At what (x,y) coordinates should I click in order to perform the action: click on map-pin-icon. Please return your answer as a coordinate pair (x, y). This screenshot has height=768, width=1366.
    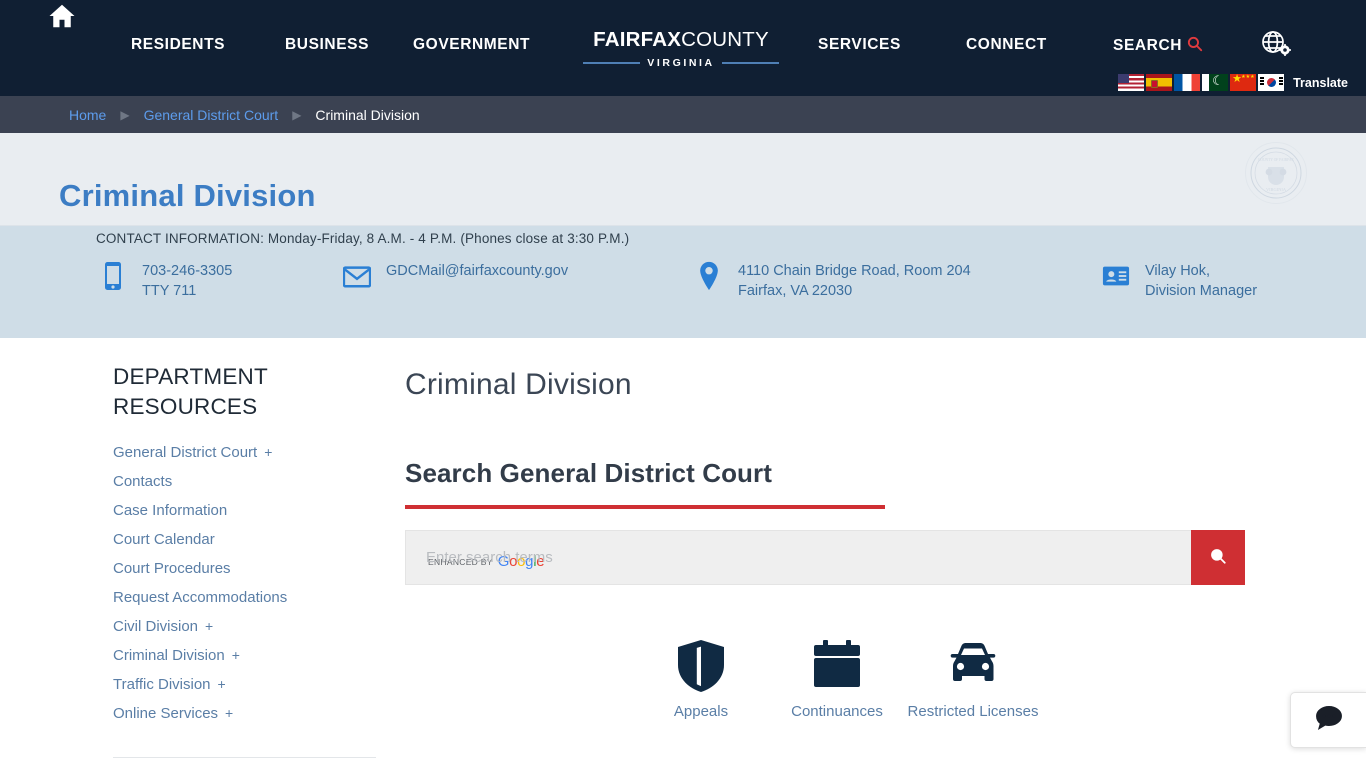
    Looking at the image, I should click on (710, 277).